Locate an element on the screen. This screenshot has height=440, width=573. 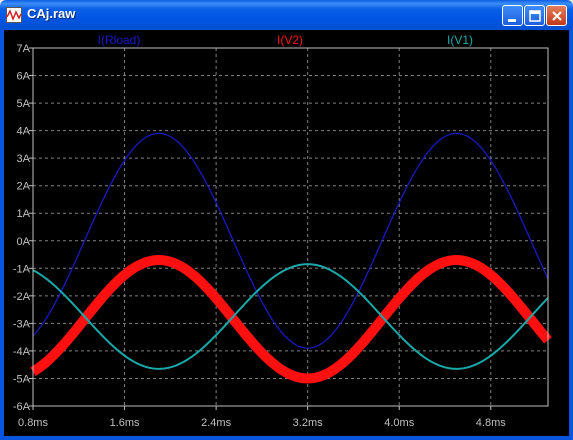
legend-label-1: I(Rload) is located at coordinates (119, 40).